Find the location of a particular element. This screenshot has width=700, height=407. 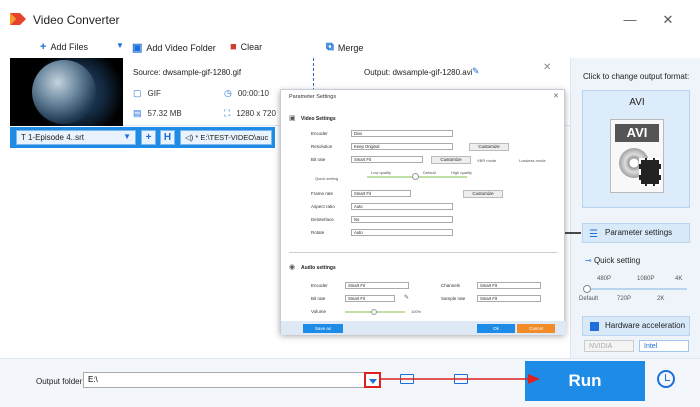

high-quality-label: High quality is located at coordinates (461, 172).